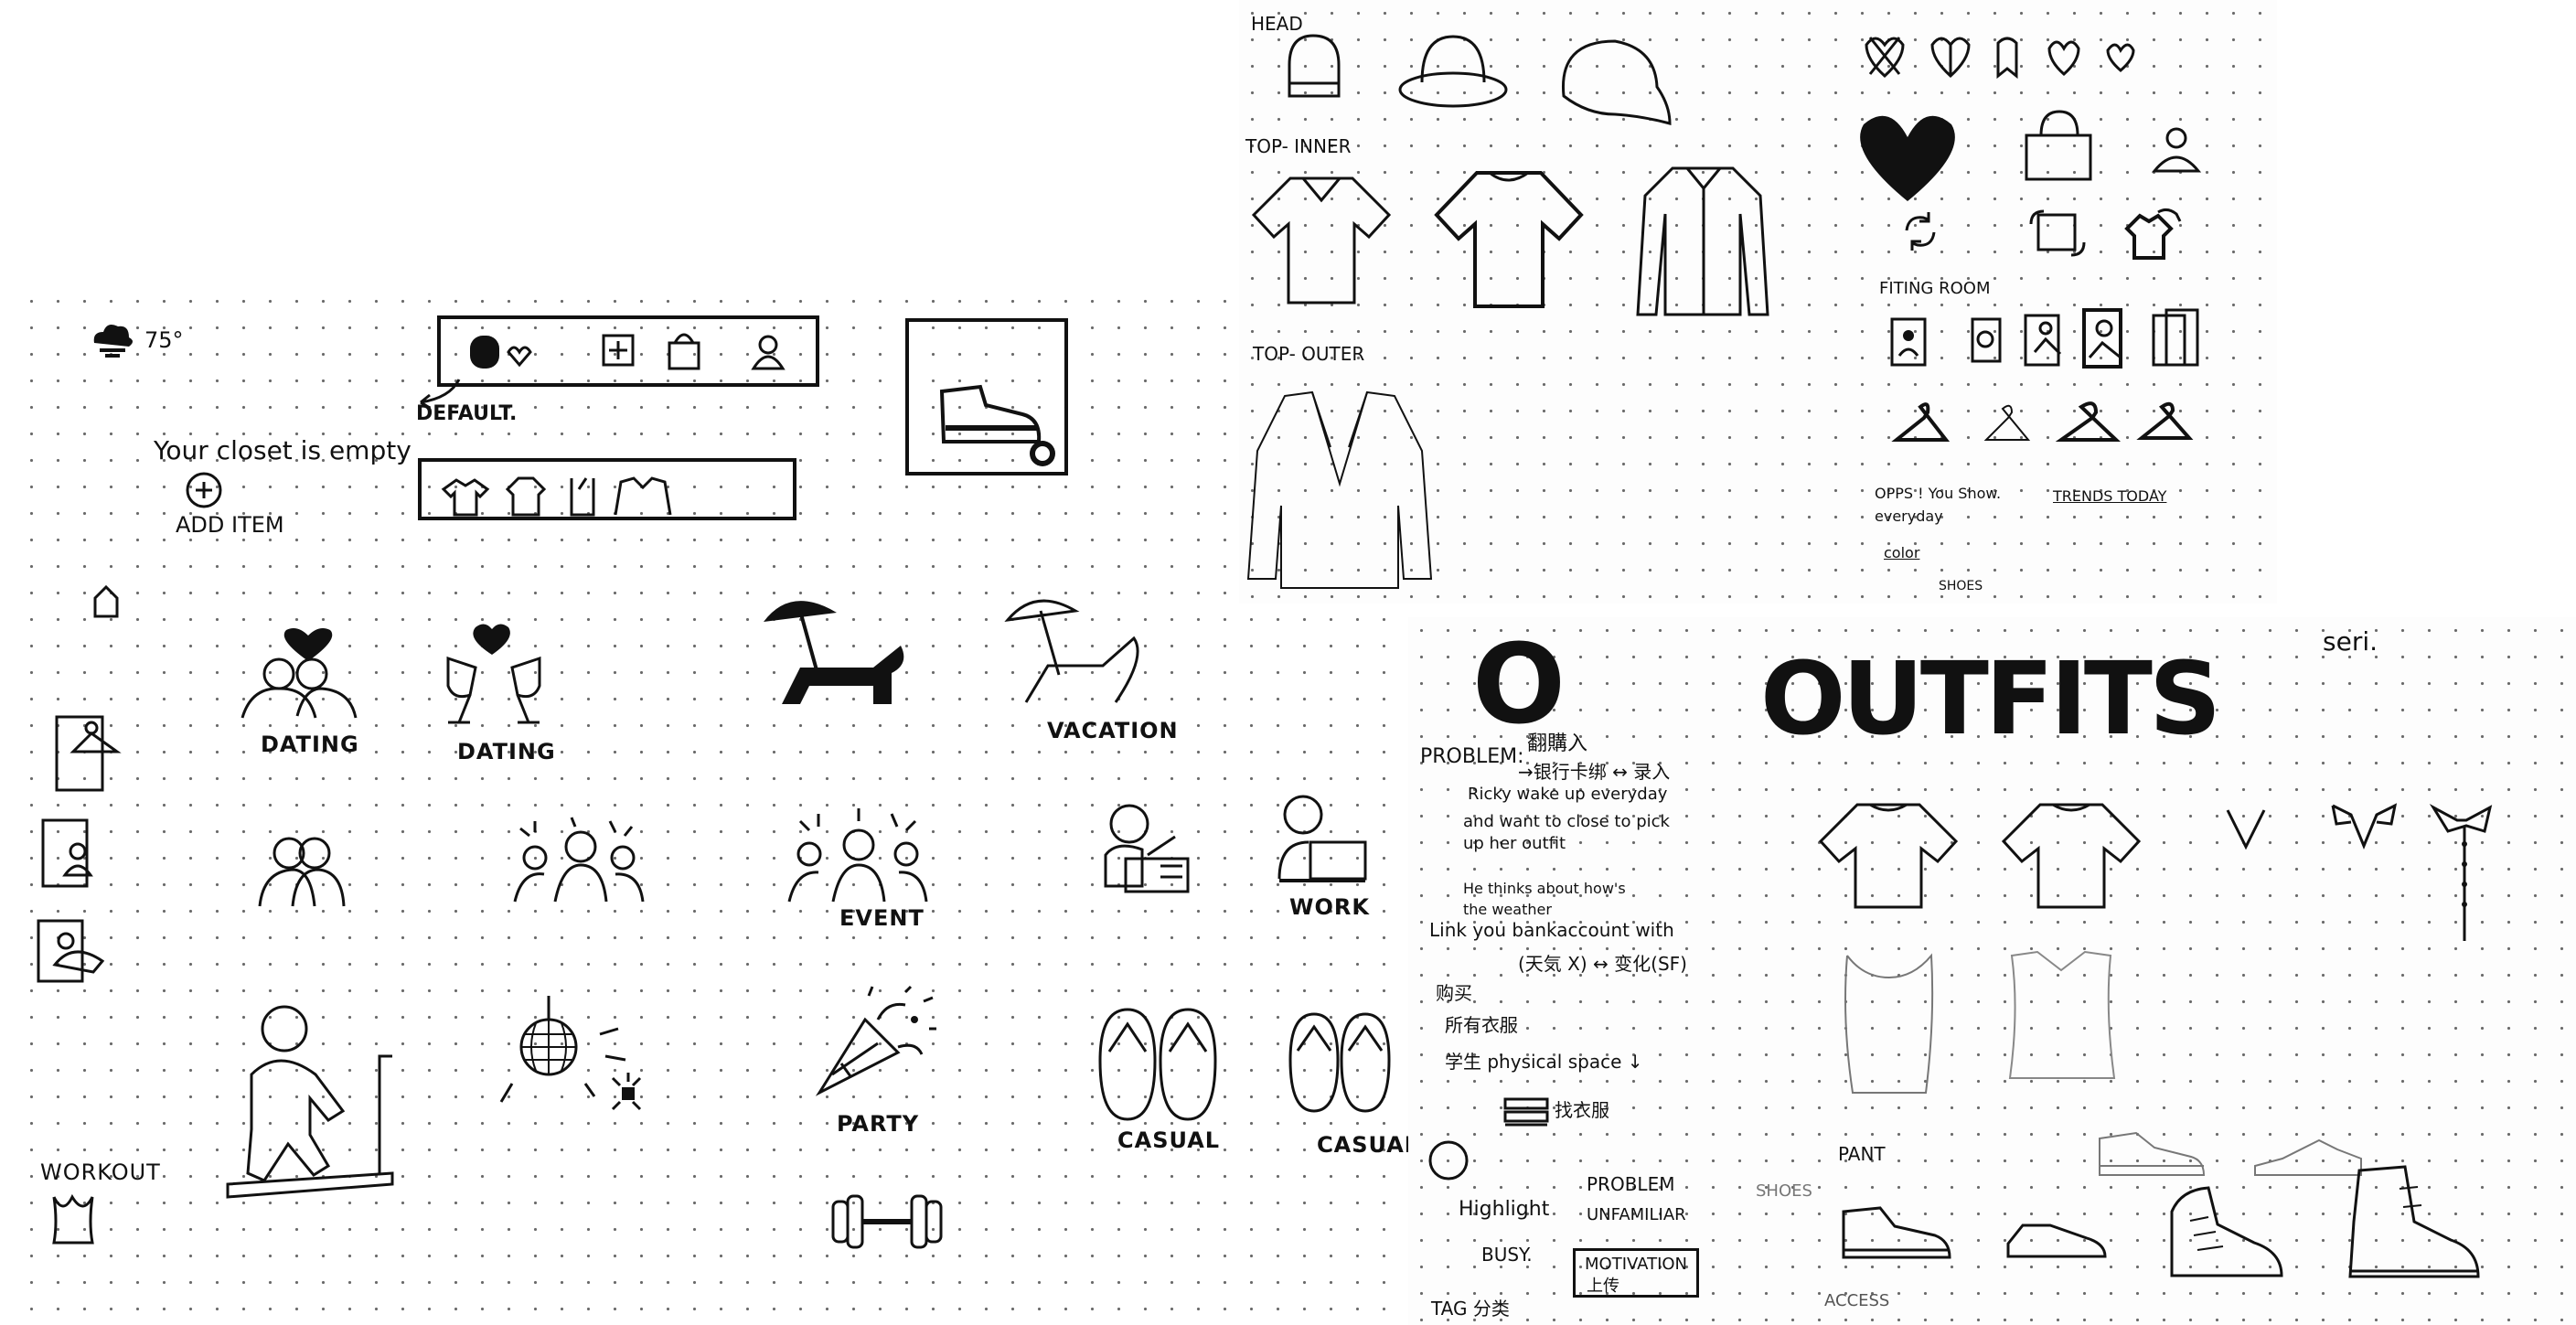  What do you see at coordinates (1365, 1145) in the screenshot?
I see `casual-label-2: CASUAI` at bounding box center [1365, 1145].